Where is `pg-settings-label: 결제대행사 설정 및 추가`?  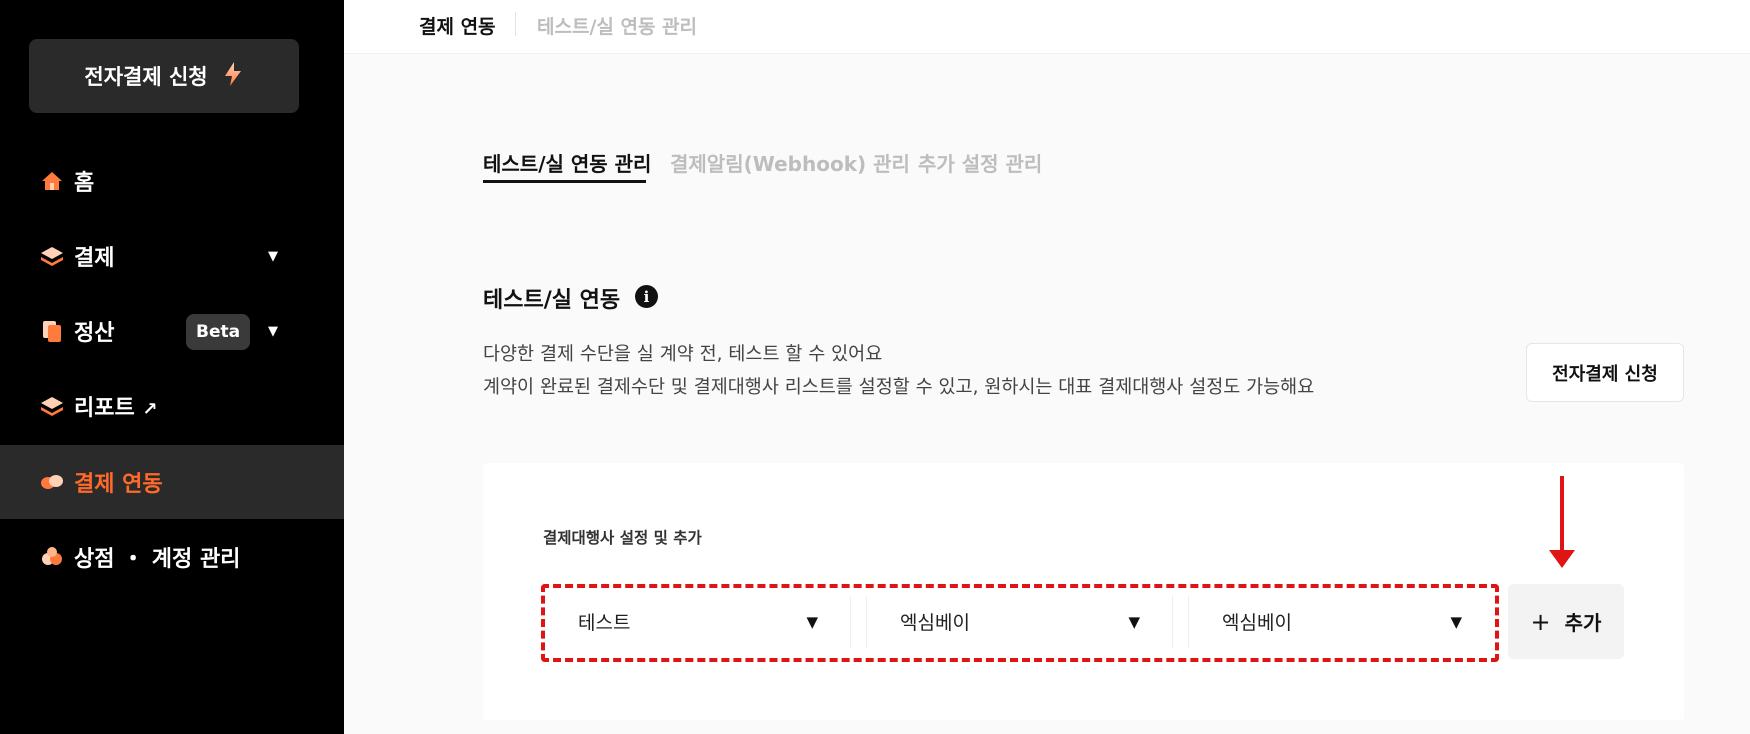 pg-settings-label: 결제대행사 설정 및 추가 is located at coordinates (622, 538).